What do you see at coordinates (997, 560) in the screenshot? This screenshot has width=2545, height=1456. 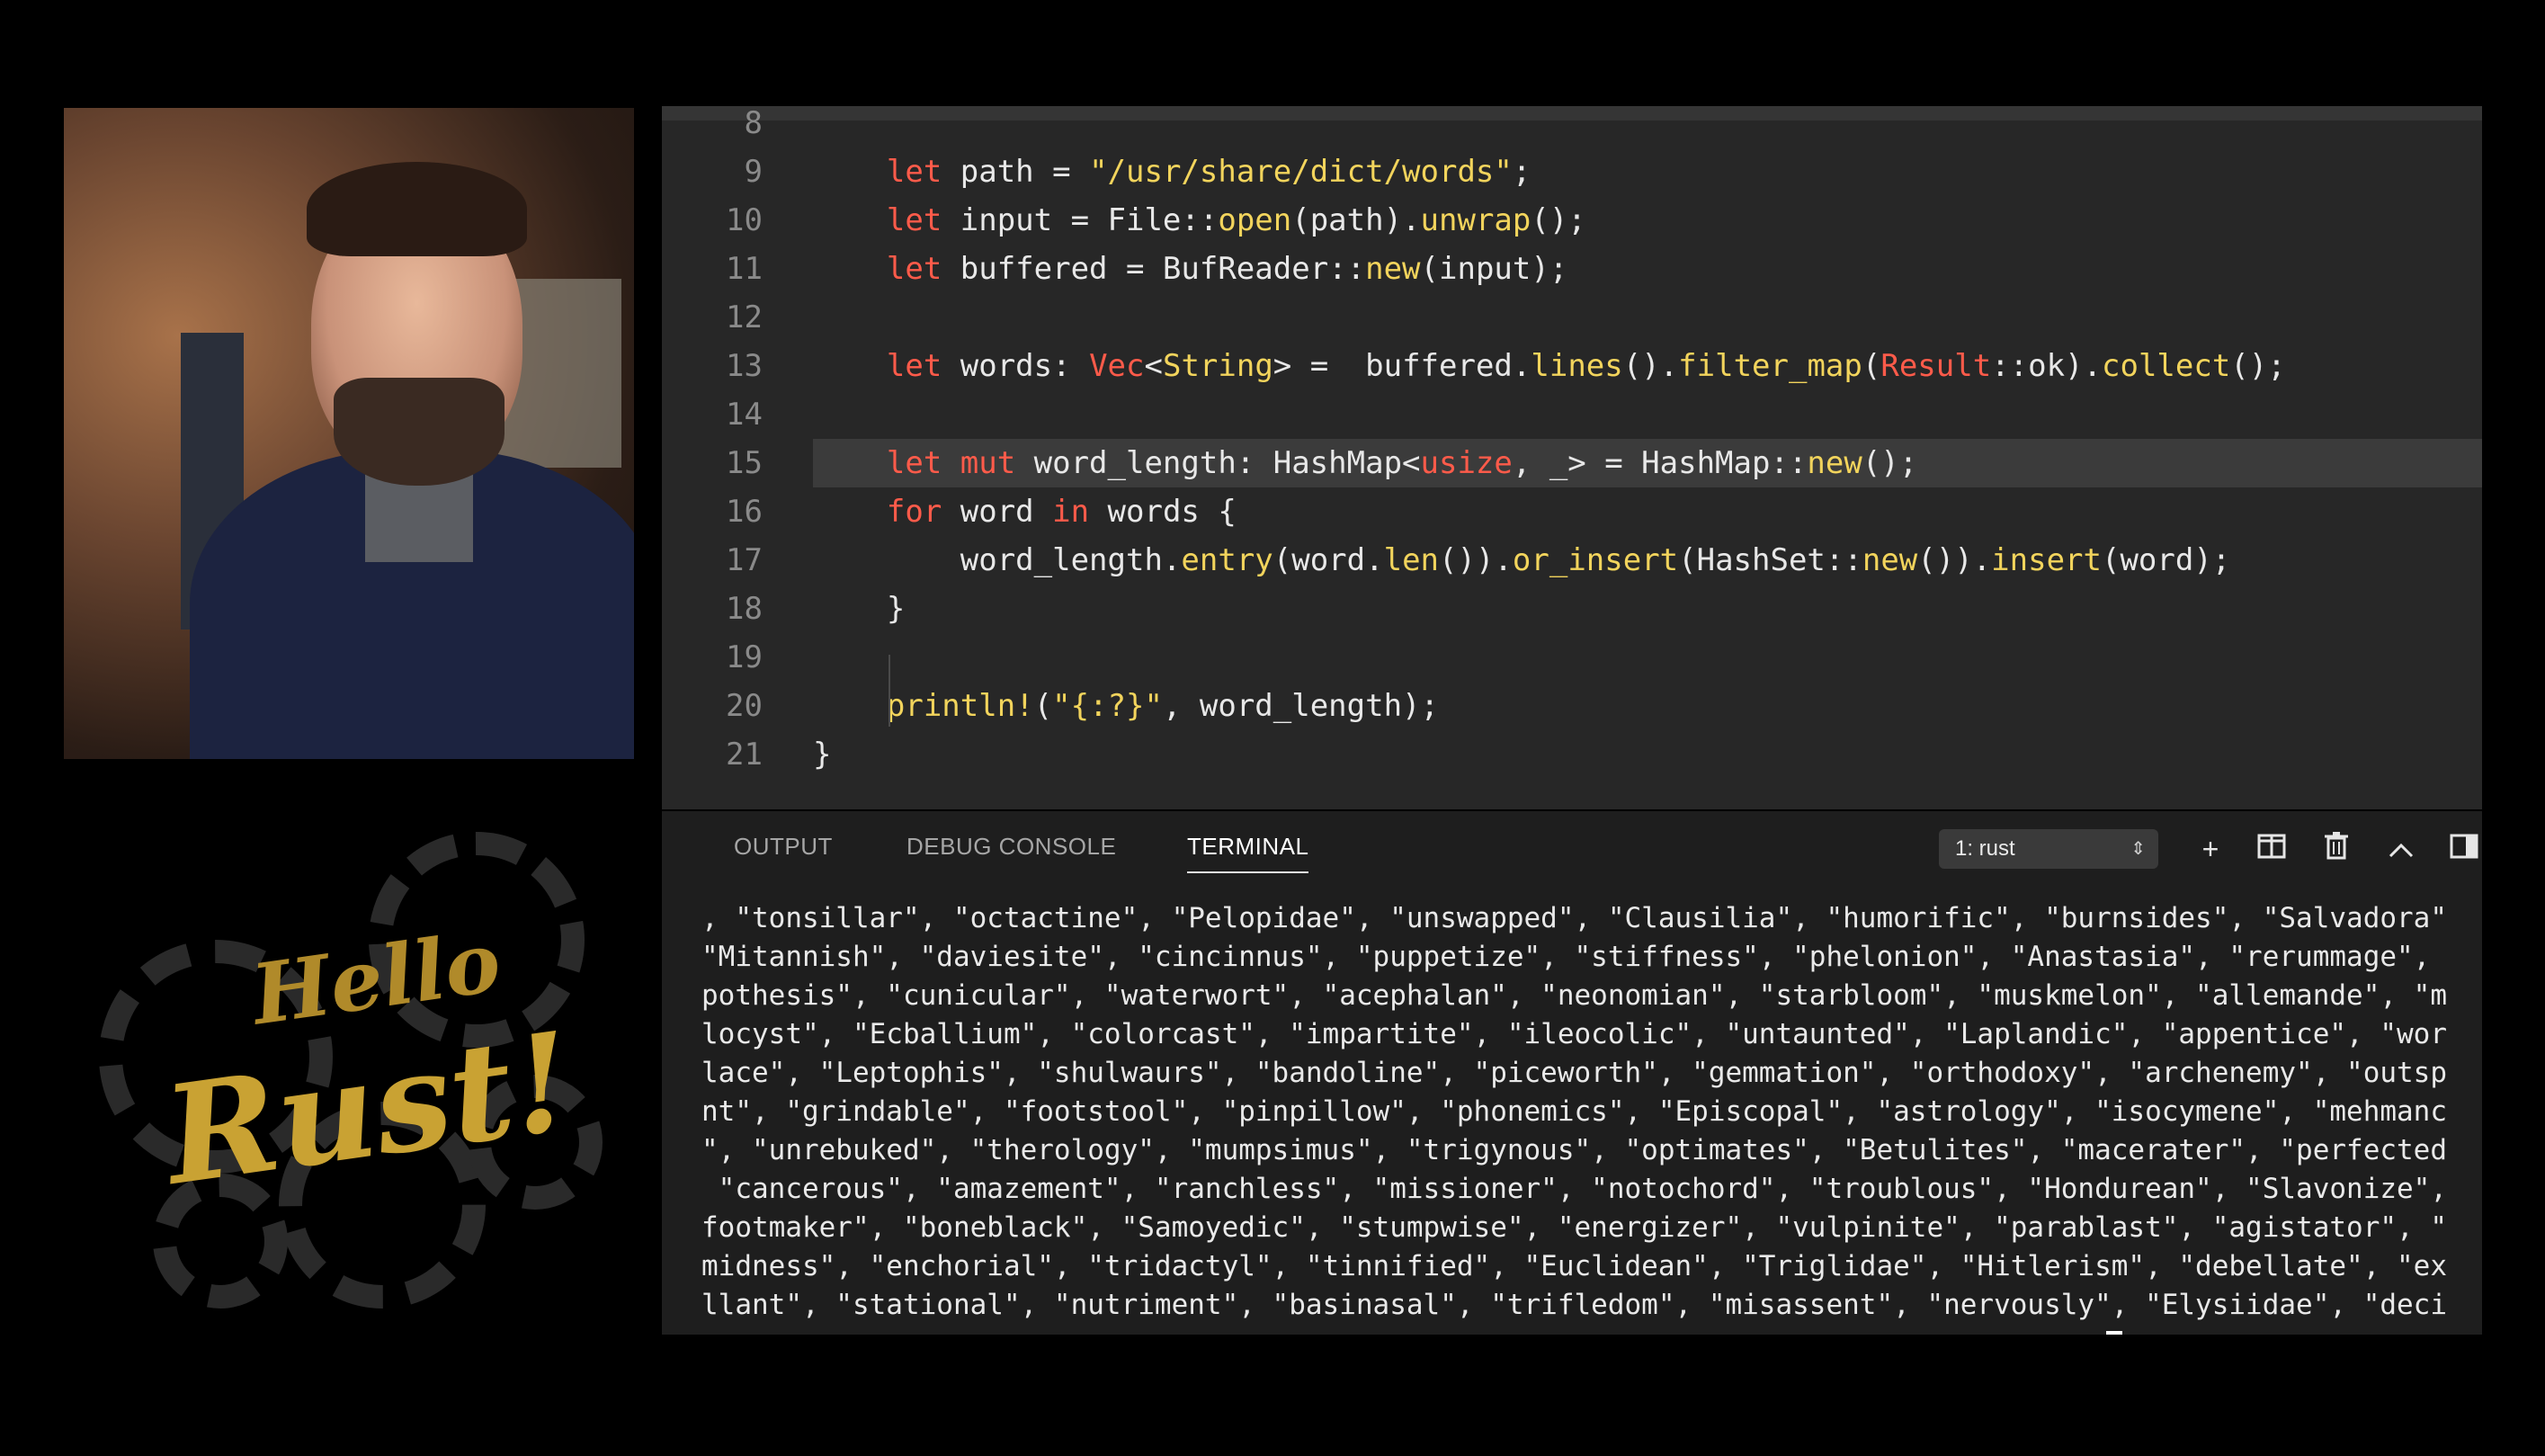 I see `code-token: word_length.` at bounding box center [997, 560].